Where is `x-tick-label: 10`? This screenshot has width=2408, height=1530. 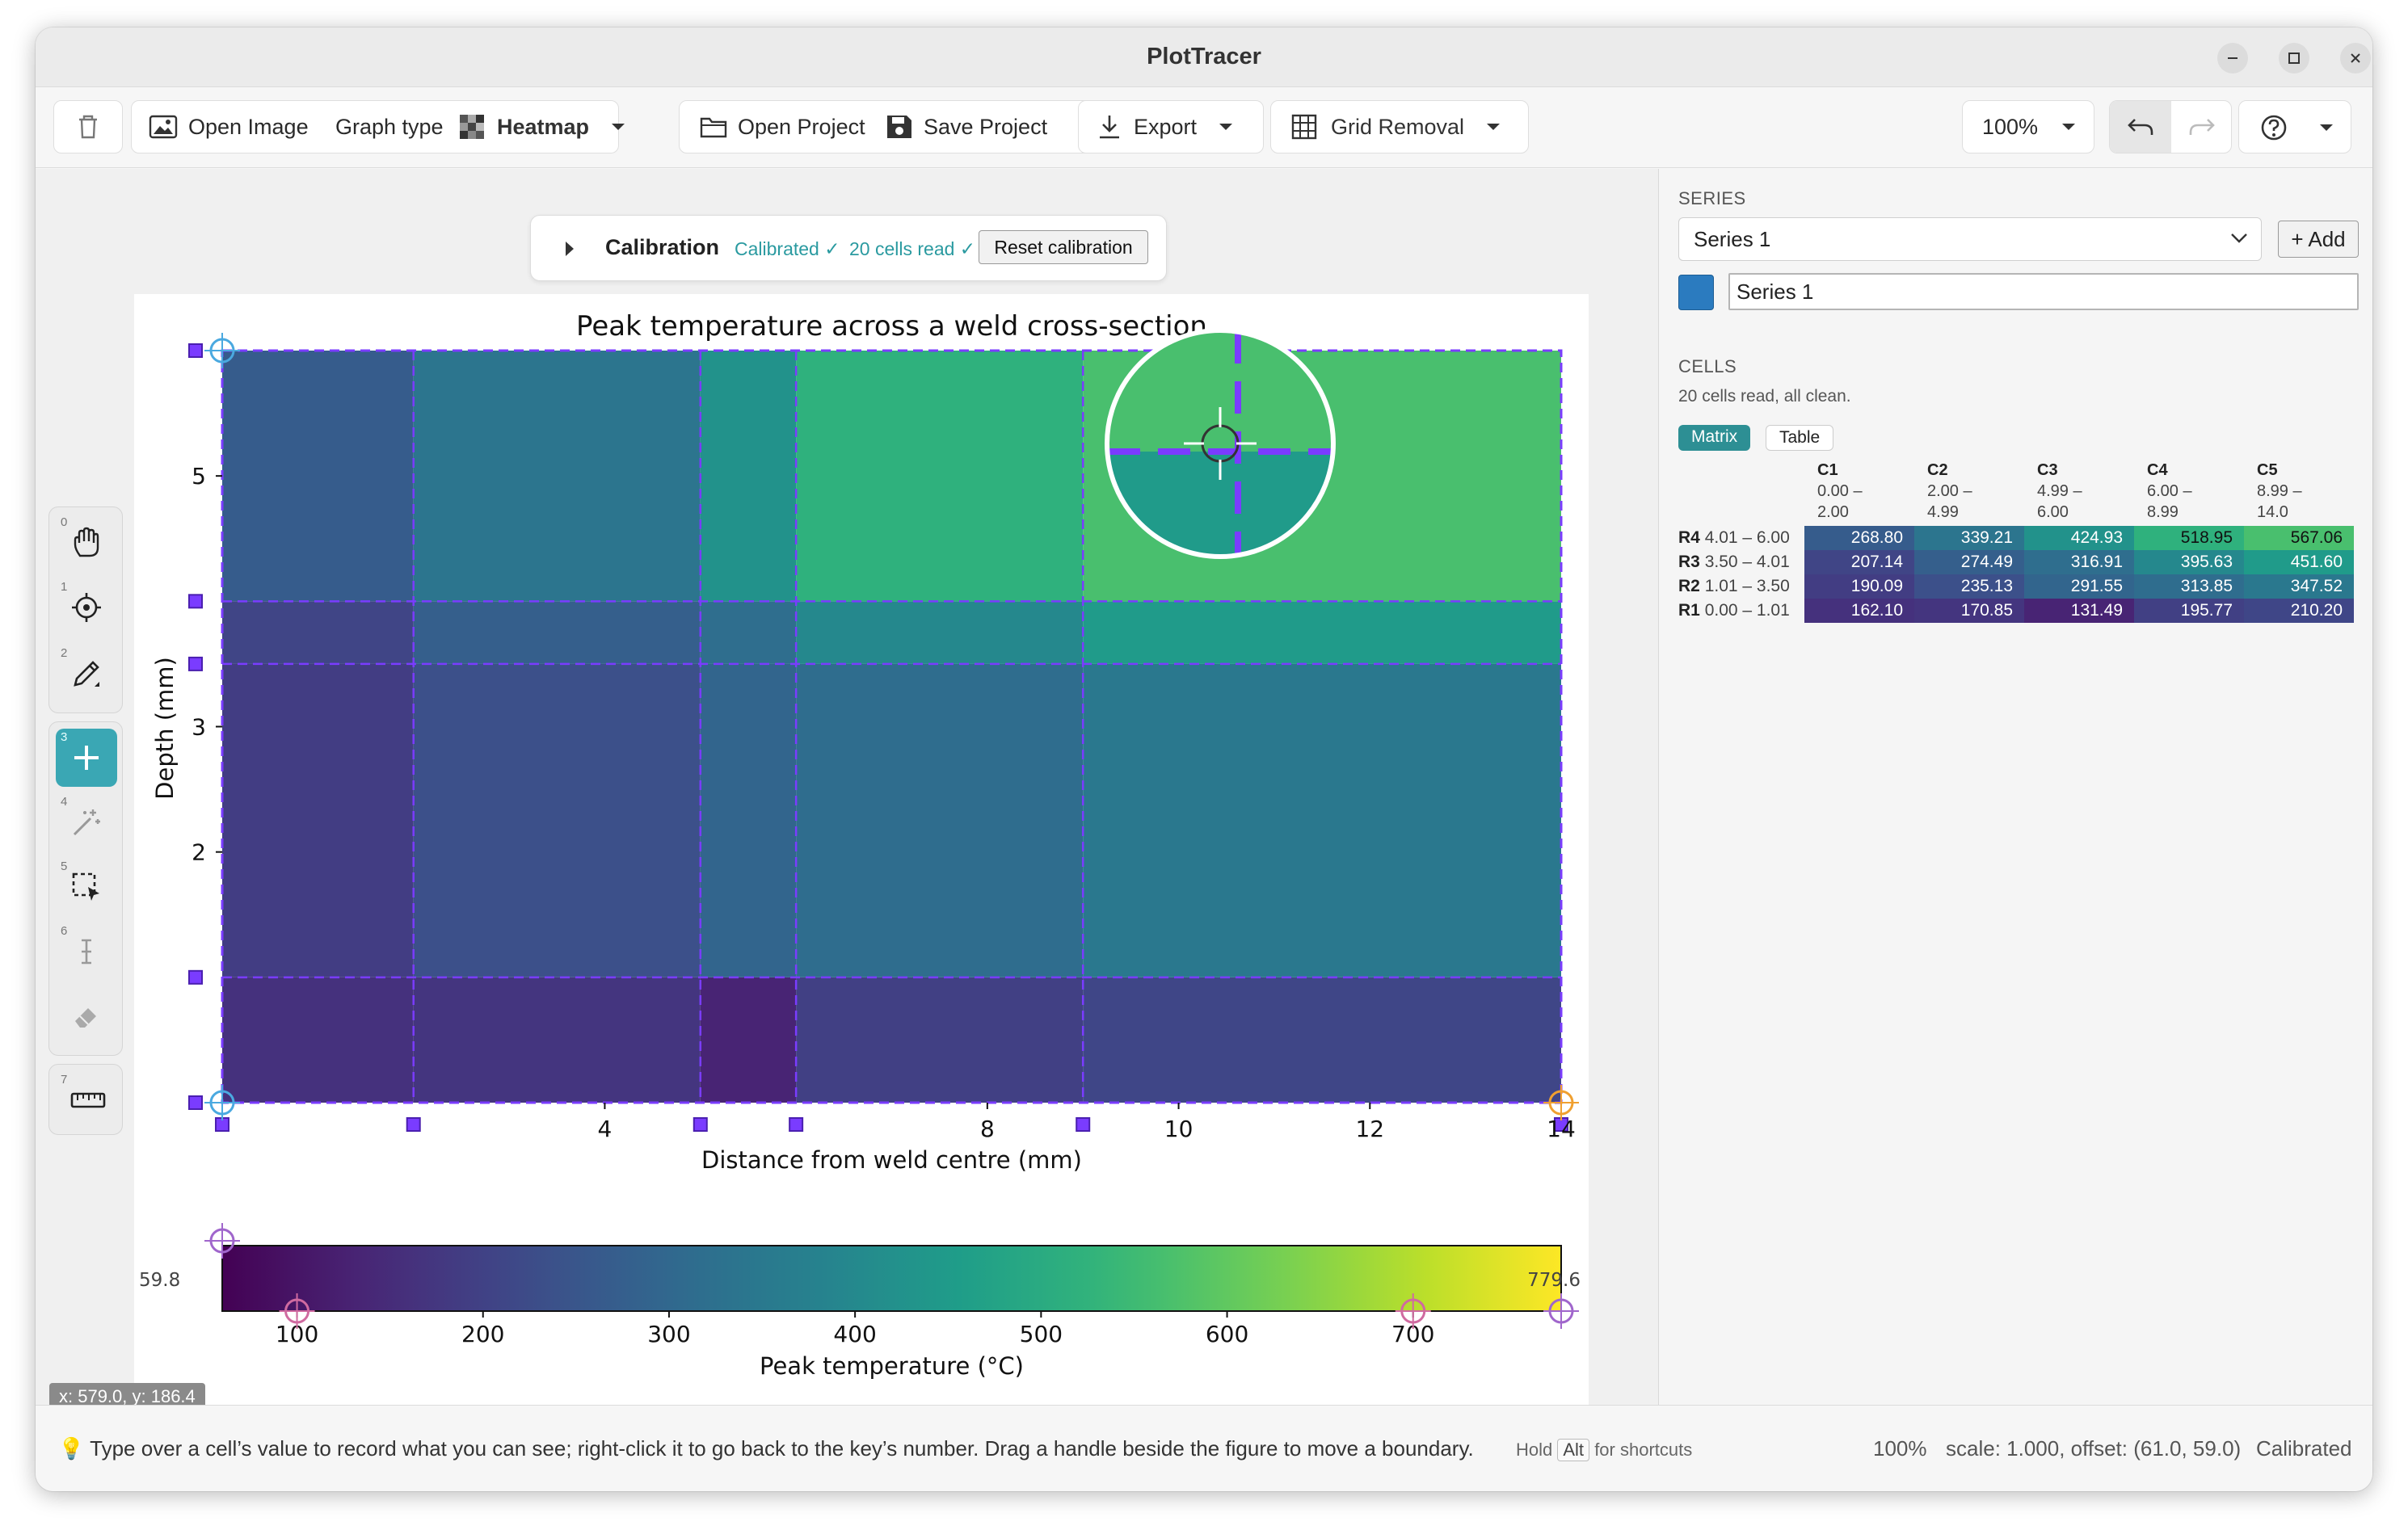 x-tick-label: 10 is located at coordinates (1178, 1129).